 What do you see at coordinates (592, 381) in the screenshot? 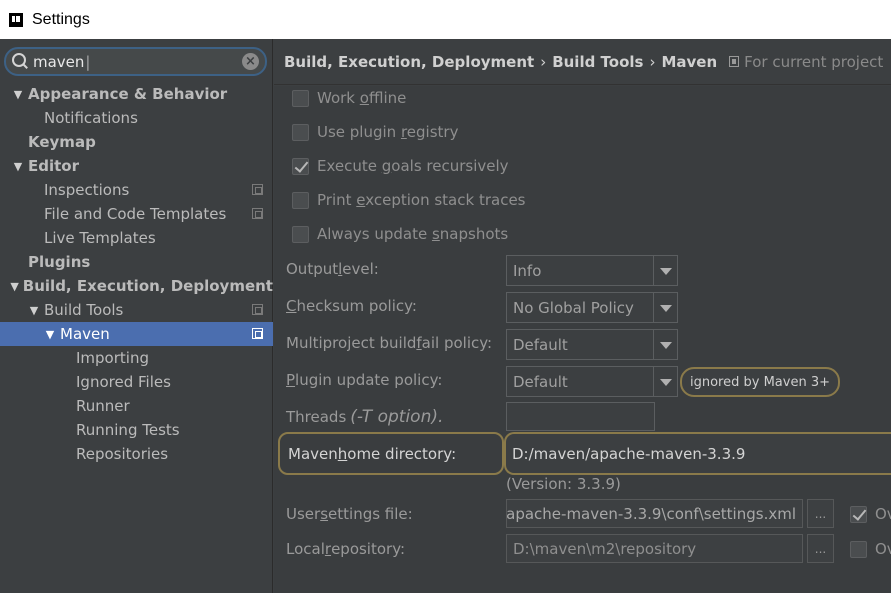
I see `plugin-update-select: Default` at bounding box center [592, 381].